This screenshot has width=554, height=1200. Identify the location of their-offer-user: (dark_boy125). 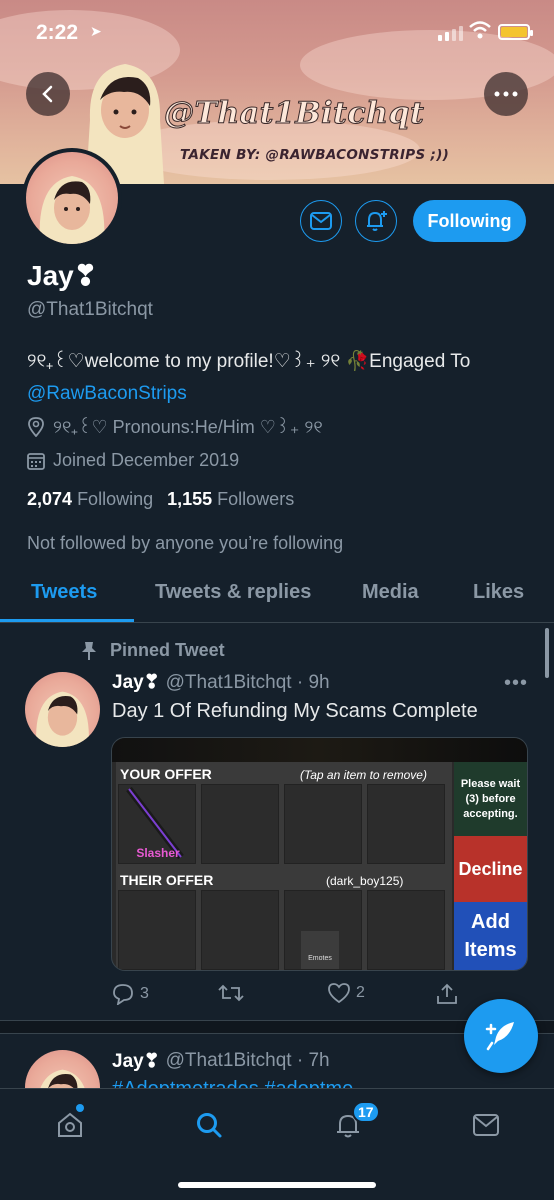
(365, 881).